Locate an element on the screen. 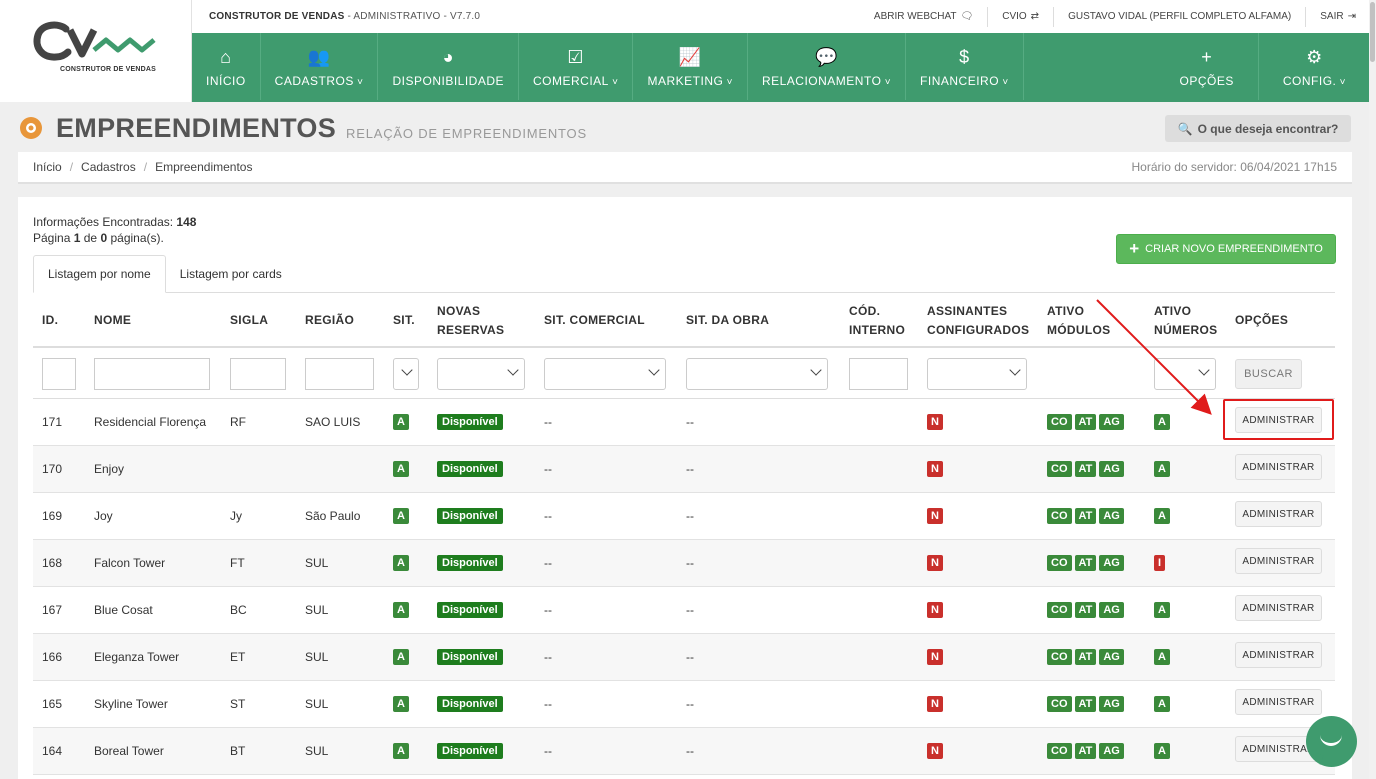  chat-icon: 🗨 is located at coordinates (967, 16).